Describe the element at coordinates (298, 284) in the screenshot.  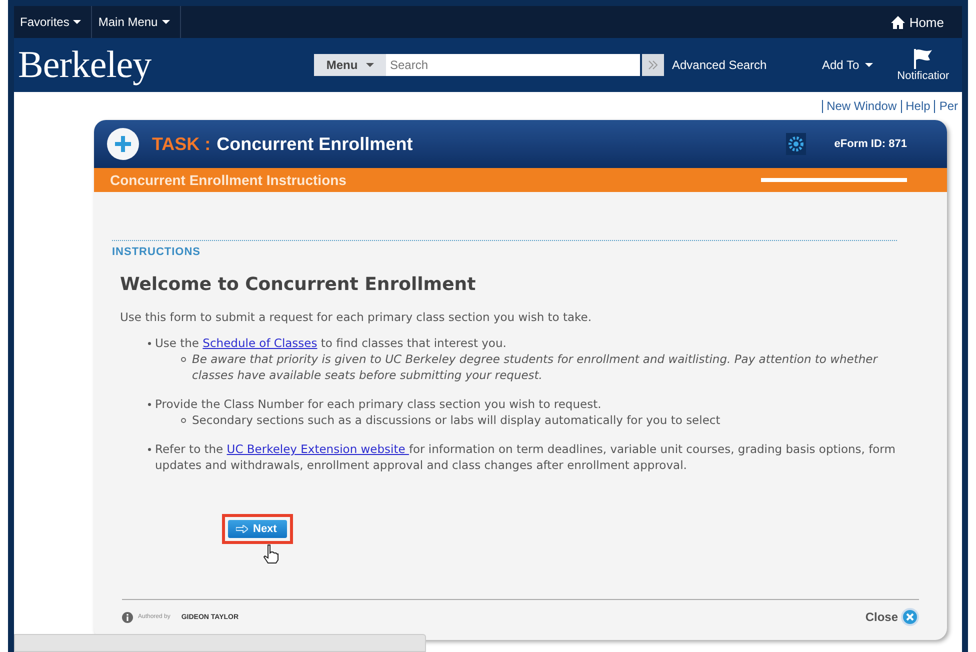
I see `heading: Welcome to Concurrent Enrollment` at that location.